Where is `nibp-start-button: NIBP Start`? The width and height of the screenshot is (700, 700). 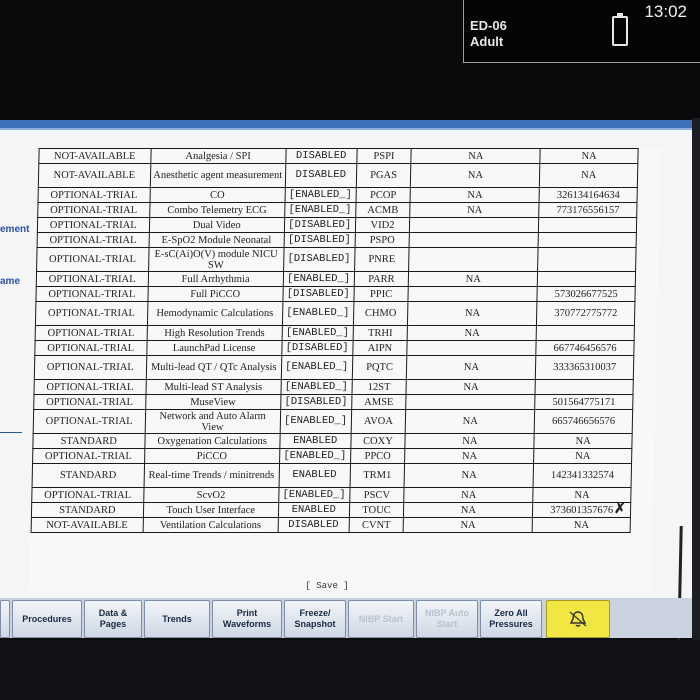
nibp-start-button: NIBP Start is located at coordinates (381, 619).